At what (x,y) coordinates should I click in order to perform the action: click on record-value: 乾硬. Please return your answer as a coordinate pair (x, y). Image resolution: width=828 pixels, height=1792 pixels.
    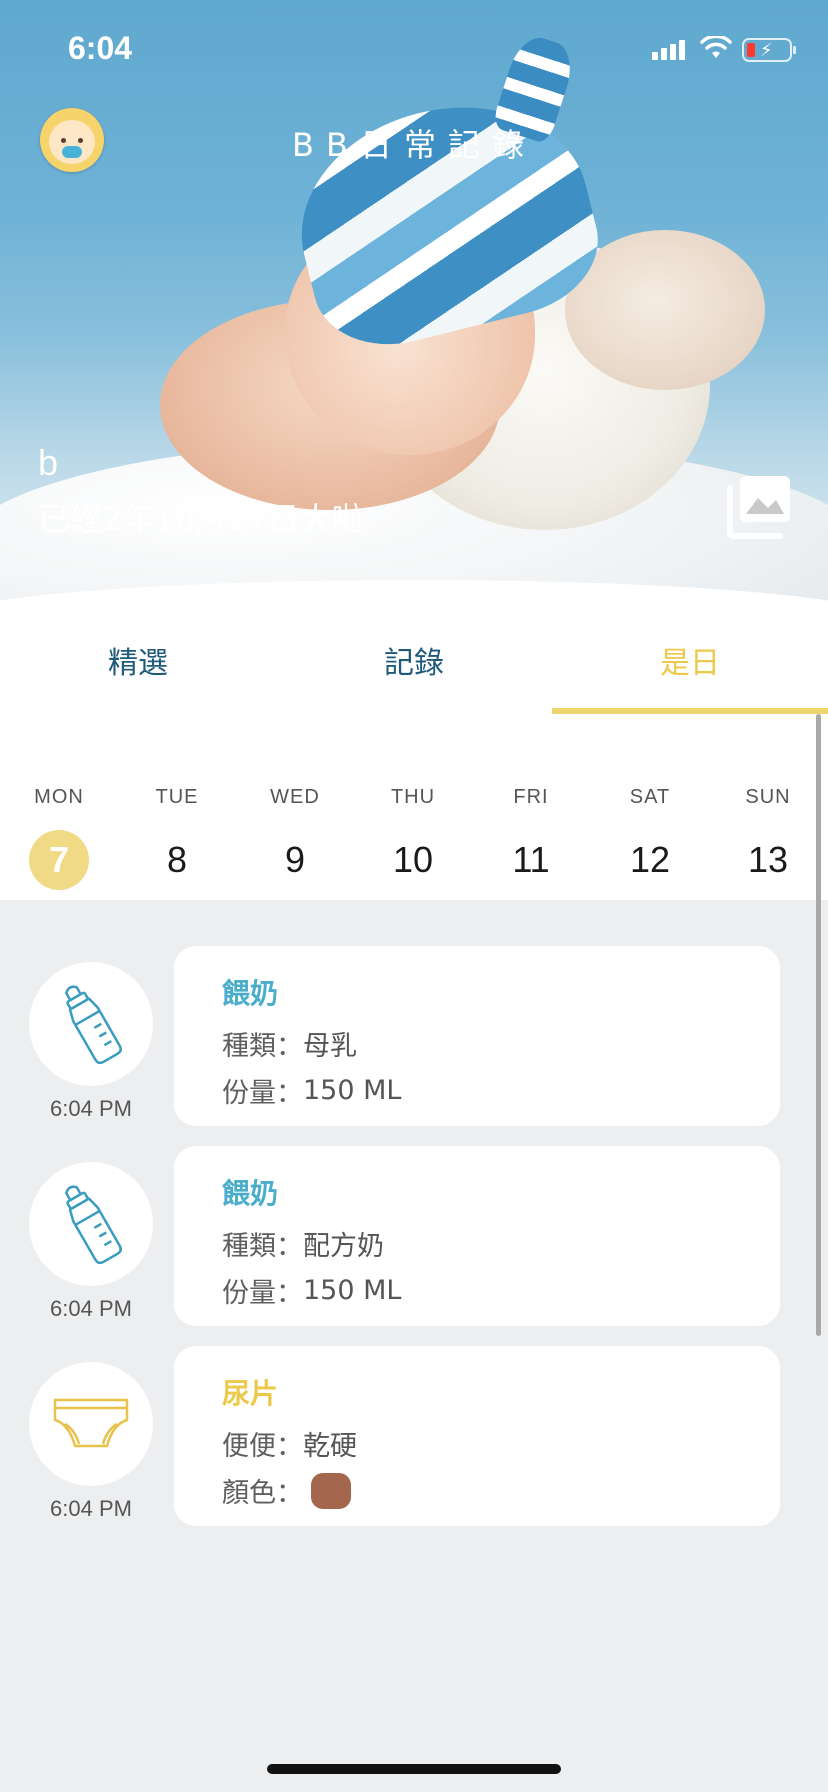
    Looking at the image, I should click on (330, 1446).